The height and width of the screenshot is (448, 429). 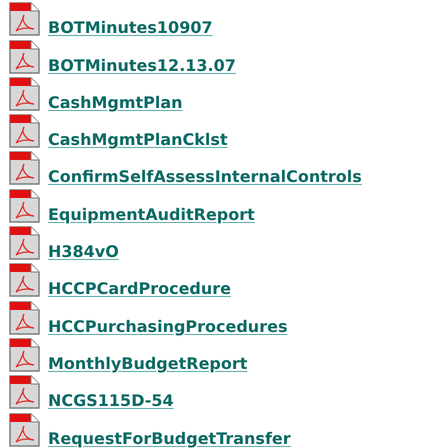 What do you see at coordinates (130, 28) in the screenshot?
I see `file-link: BOTMinutes10907` at bounding box center [130, 28].